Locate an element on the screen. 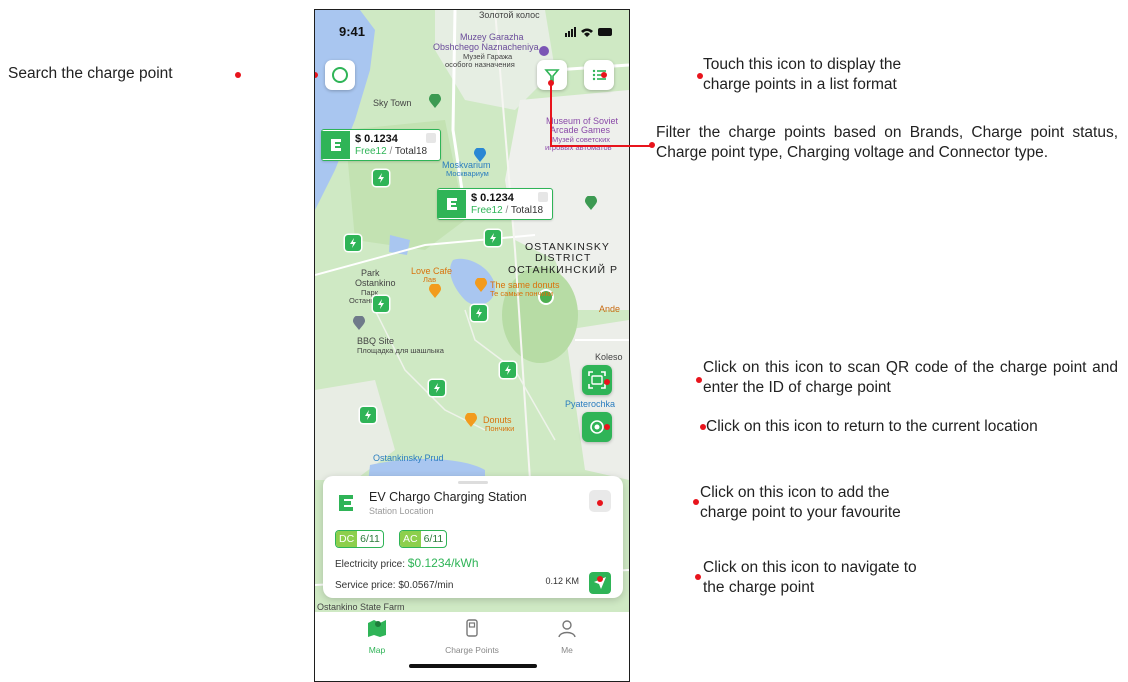  user-icon is located at coordinates (567, 629).